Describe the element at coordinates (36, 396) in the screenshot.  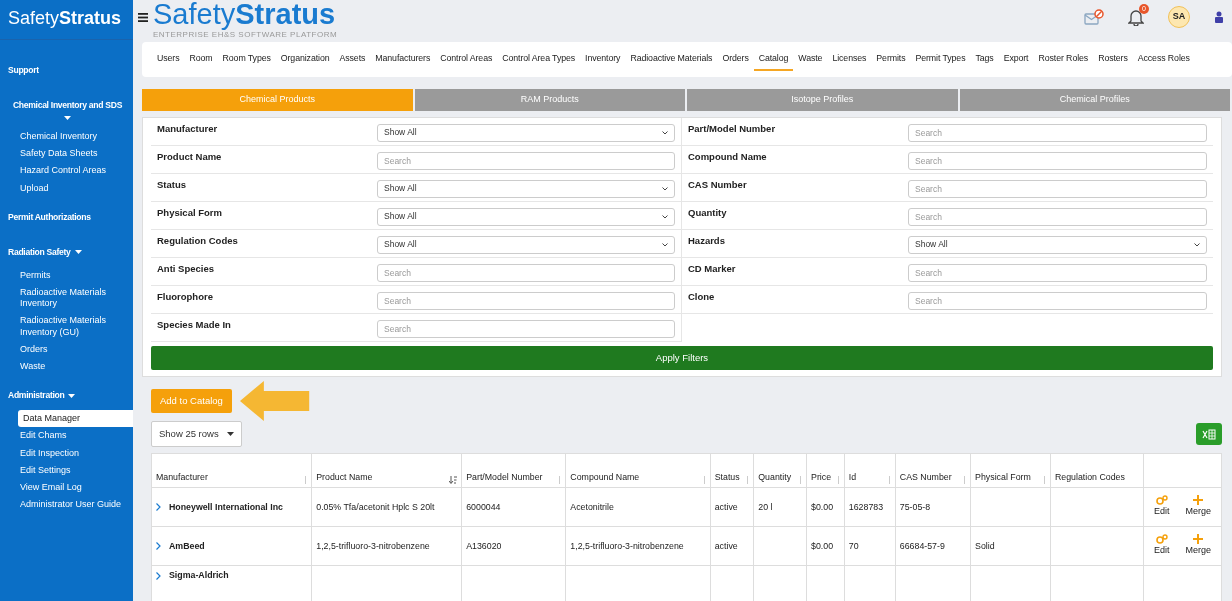
I see `sidebar-section: Administration` at that location.